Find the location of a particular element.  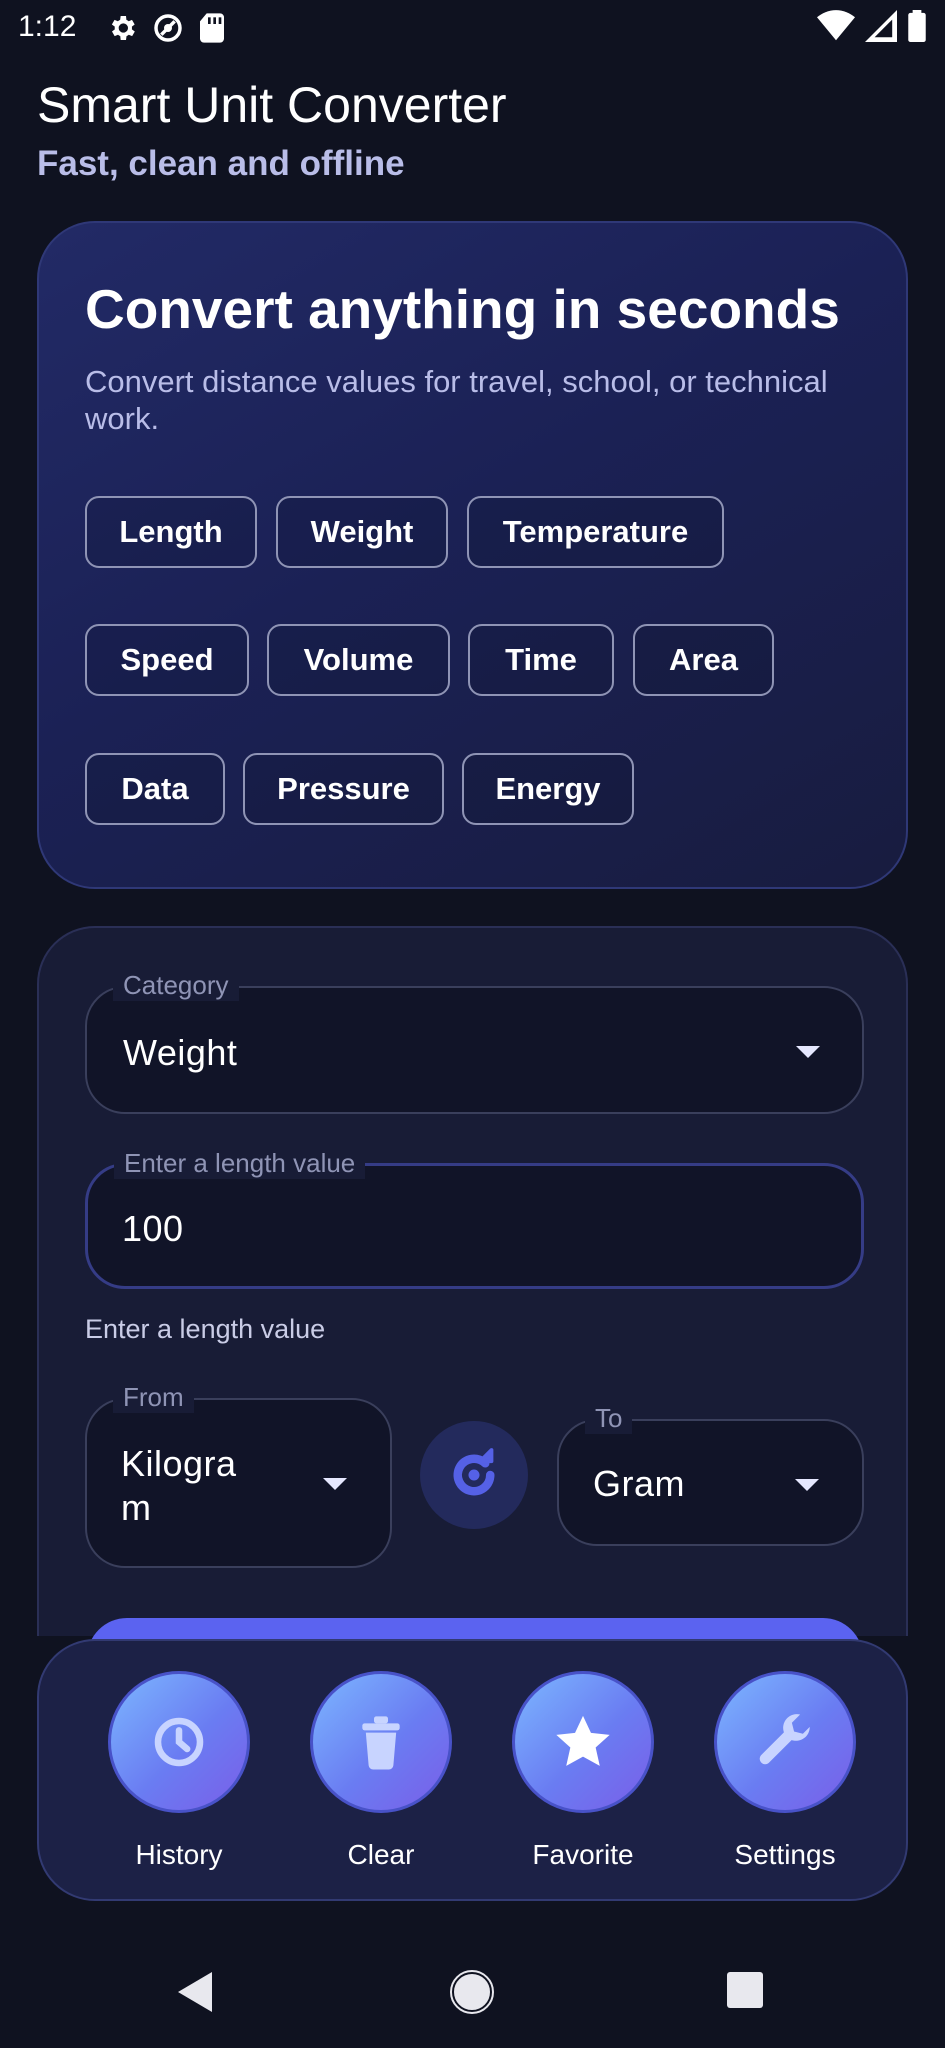

settings-action: Settings is located at coordinates (785, 1781).